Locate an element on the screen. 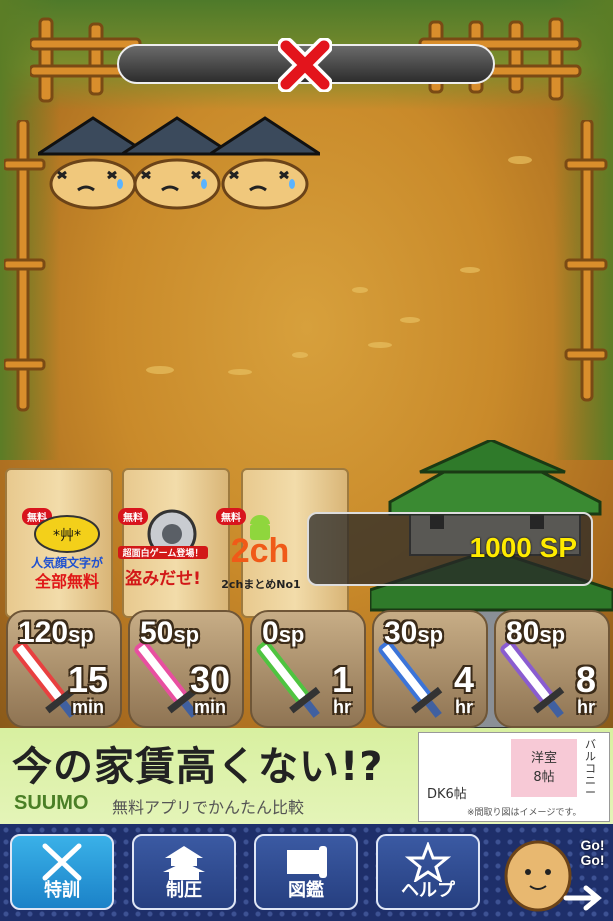 The width and height of the screenshot is (613, 921). weapon-card: 120sp 15 min is located at coordinates (64, 669).